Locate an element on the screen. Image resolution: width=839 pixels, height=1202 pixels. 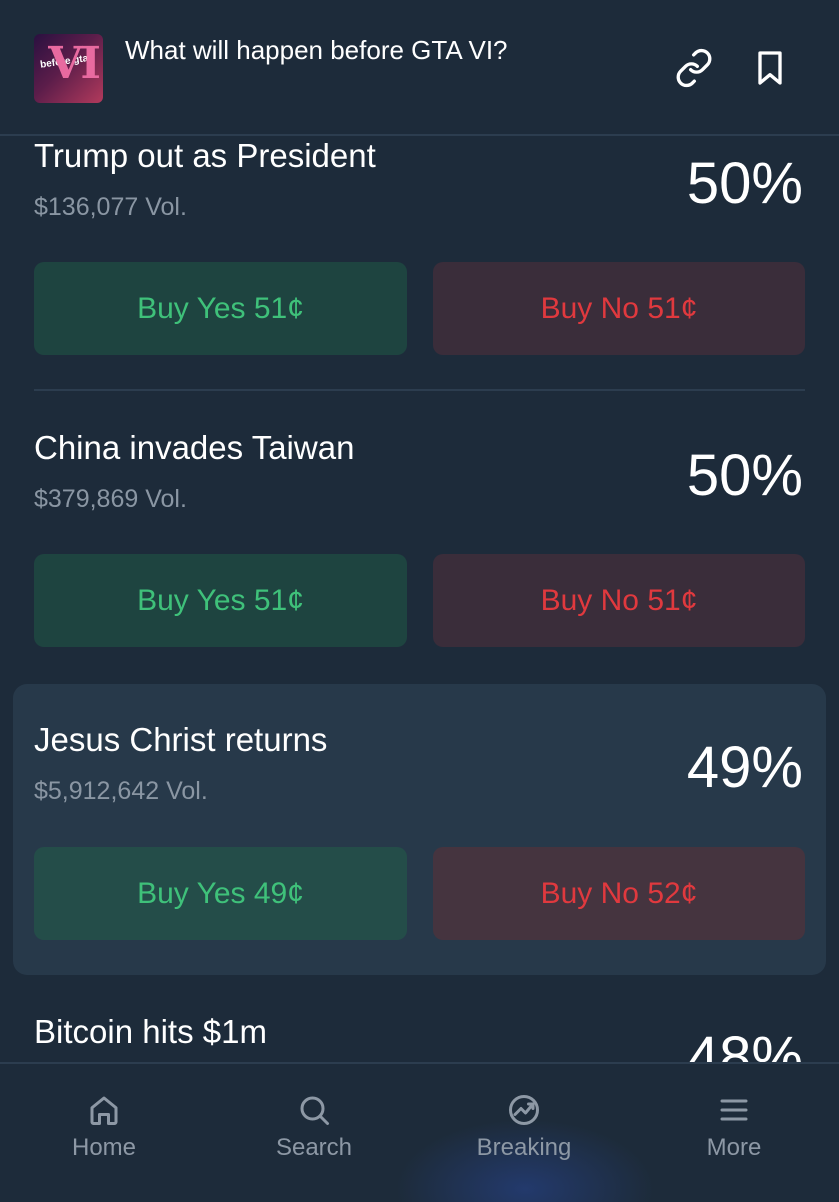
market-percent: 49% is located at coordinates (744, 767).